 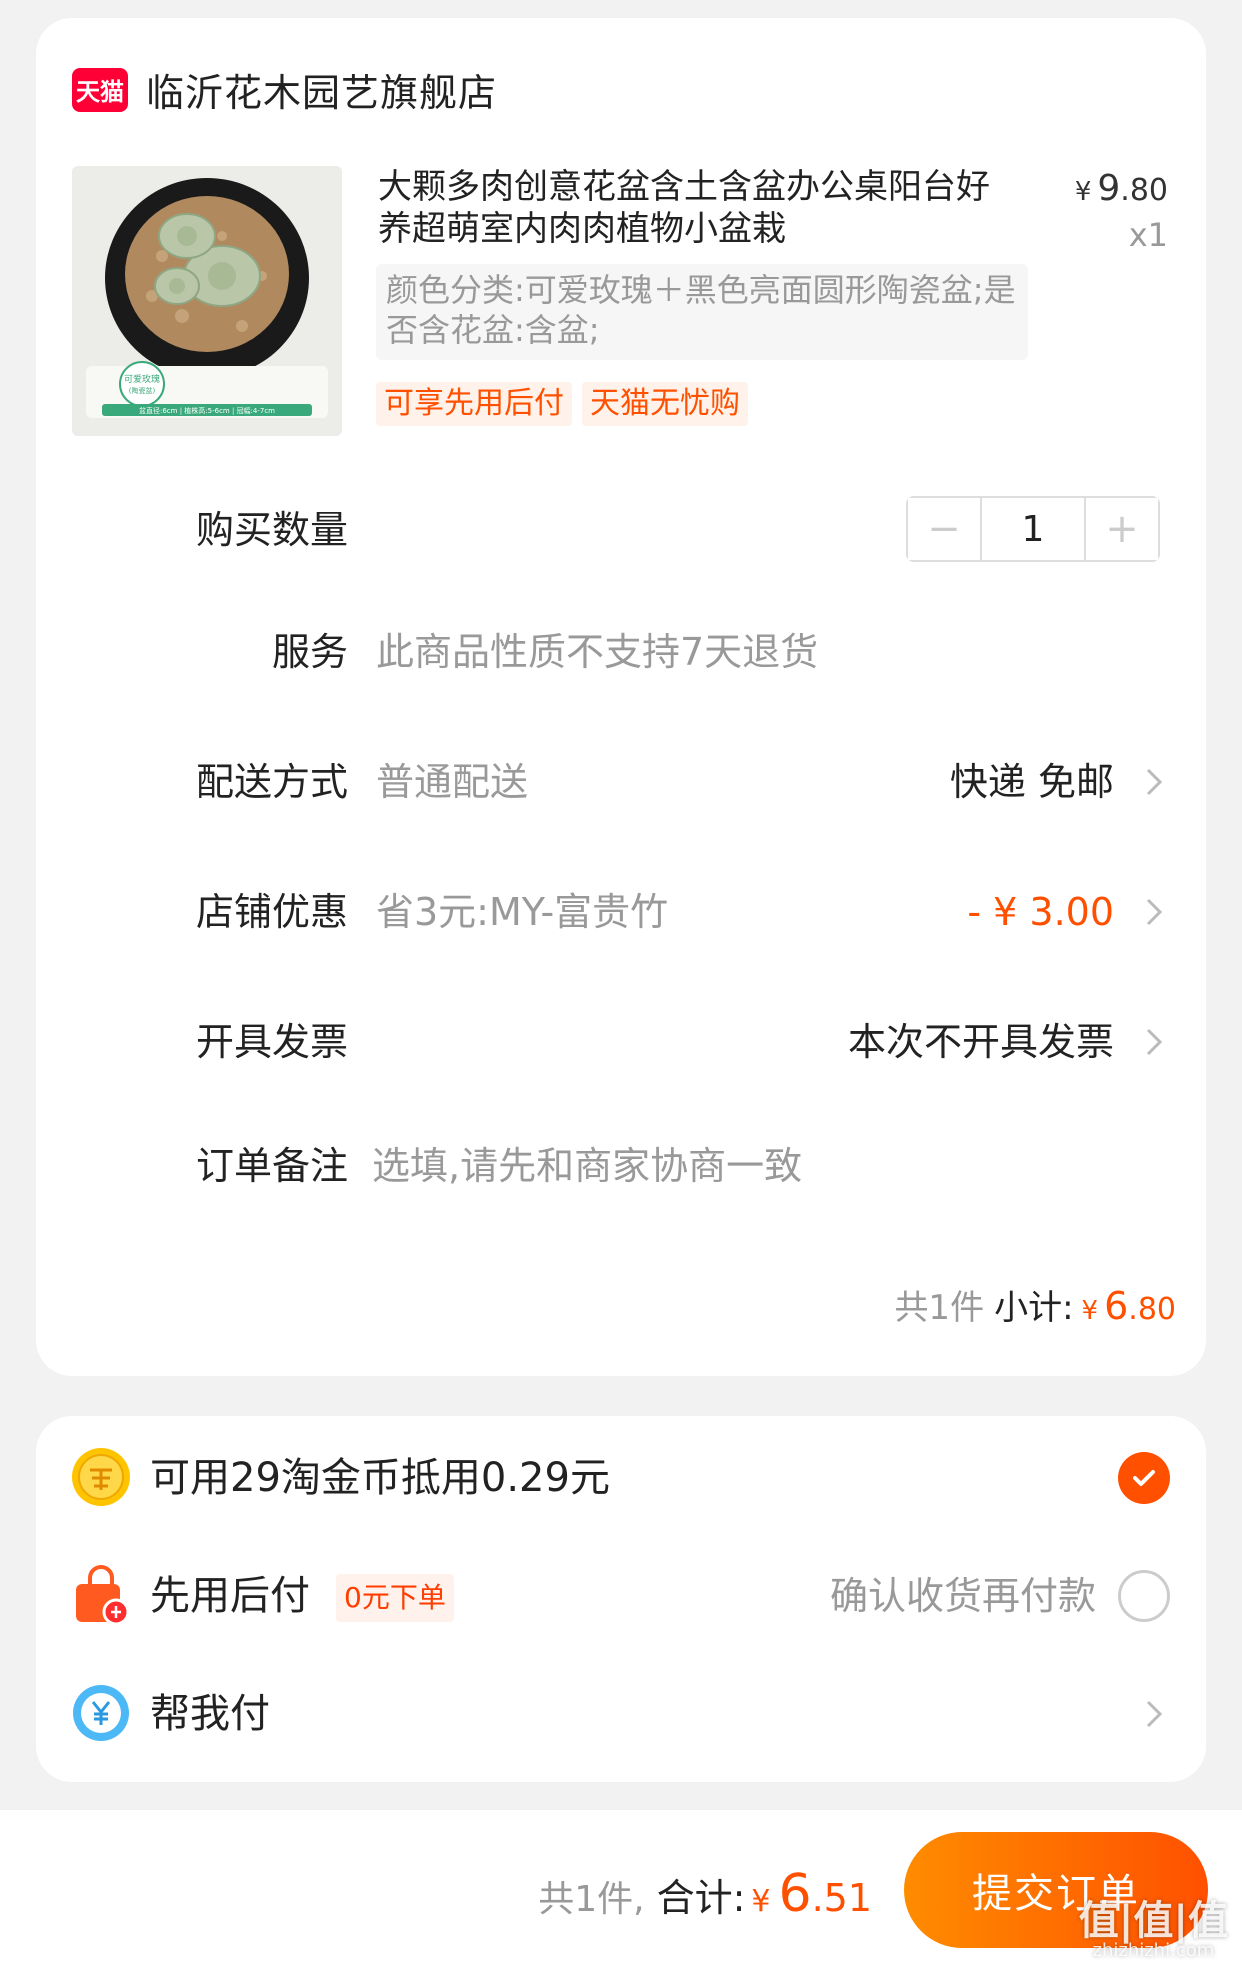 I want to click on quantity-label: 购买数量, so click(x=271, y=530).